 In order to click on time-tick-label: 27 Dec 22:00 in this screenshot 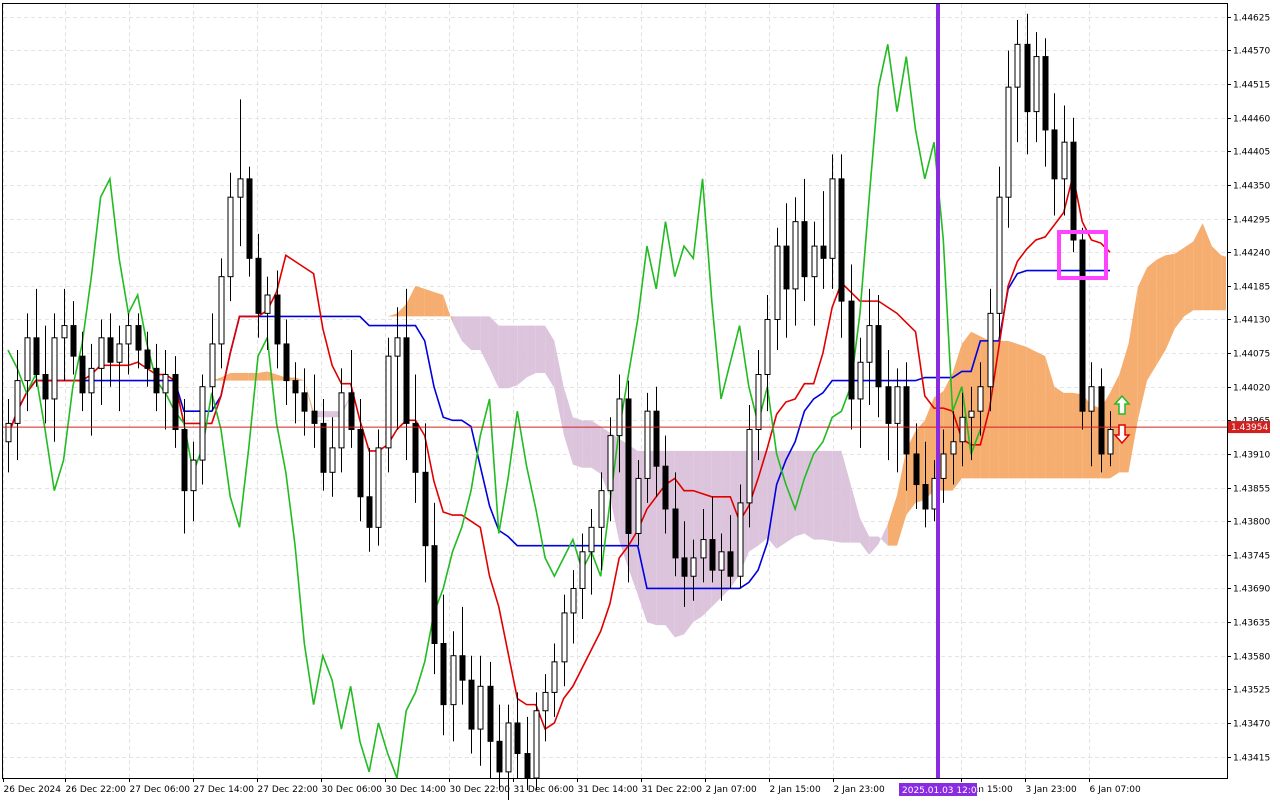, I will do `click(288, 790)`.